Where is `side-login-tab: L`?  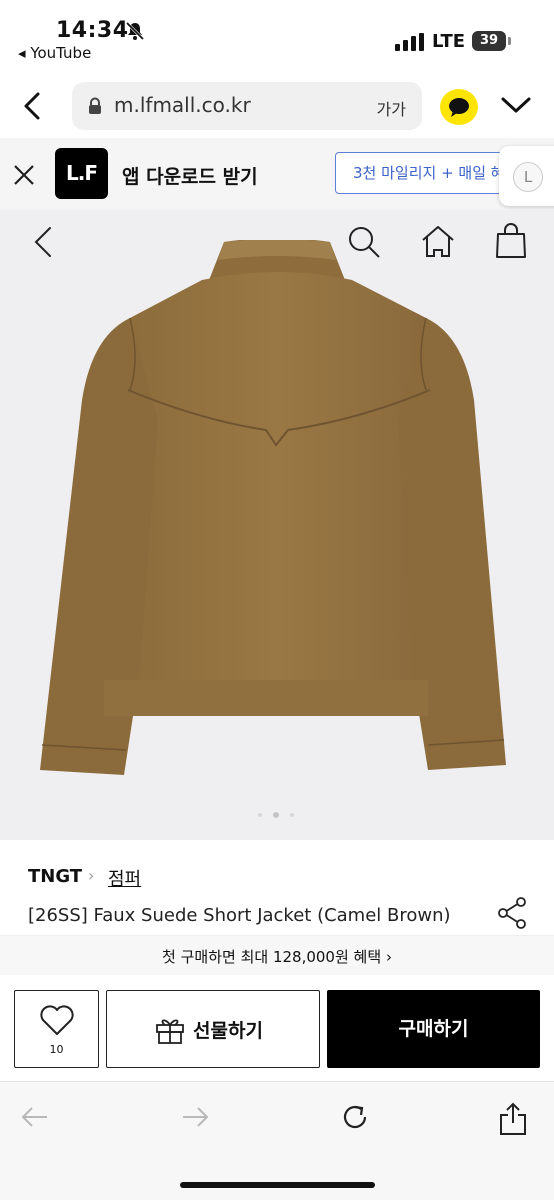
side-login-tab: L is located at coordinates (526, 176).